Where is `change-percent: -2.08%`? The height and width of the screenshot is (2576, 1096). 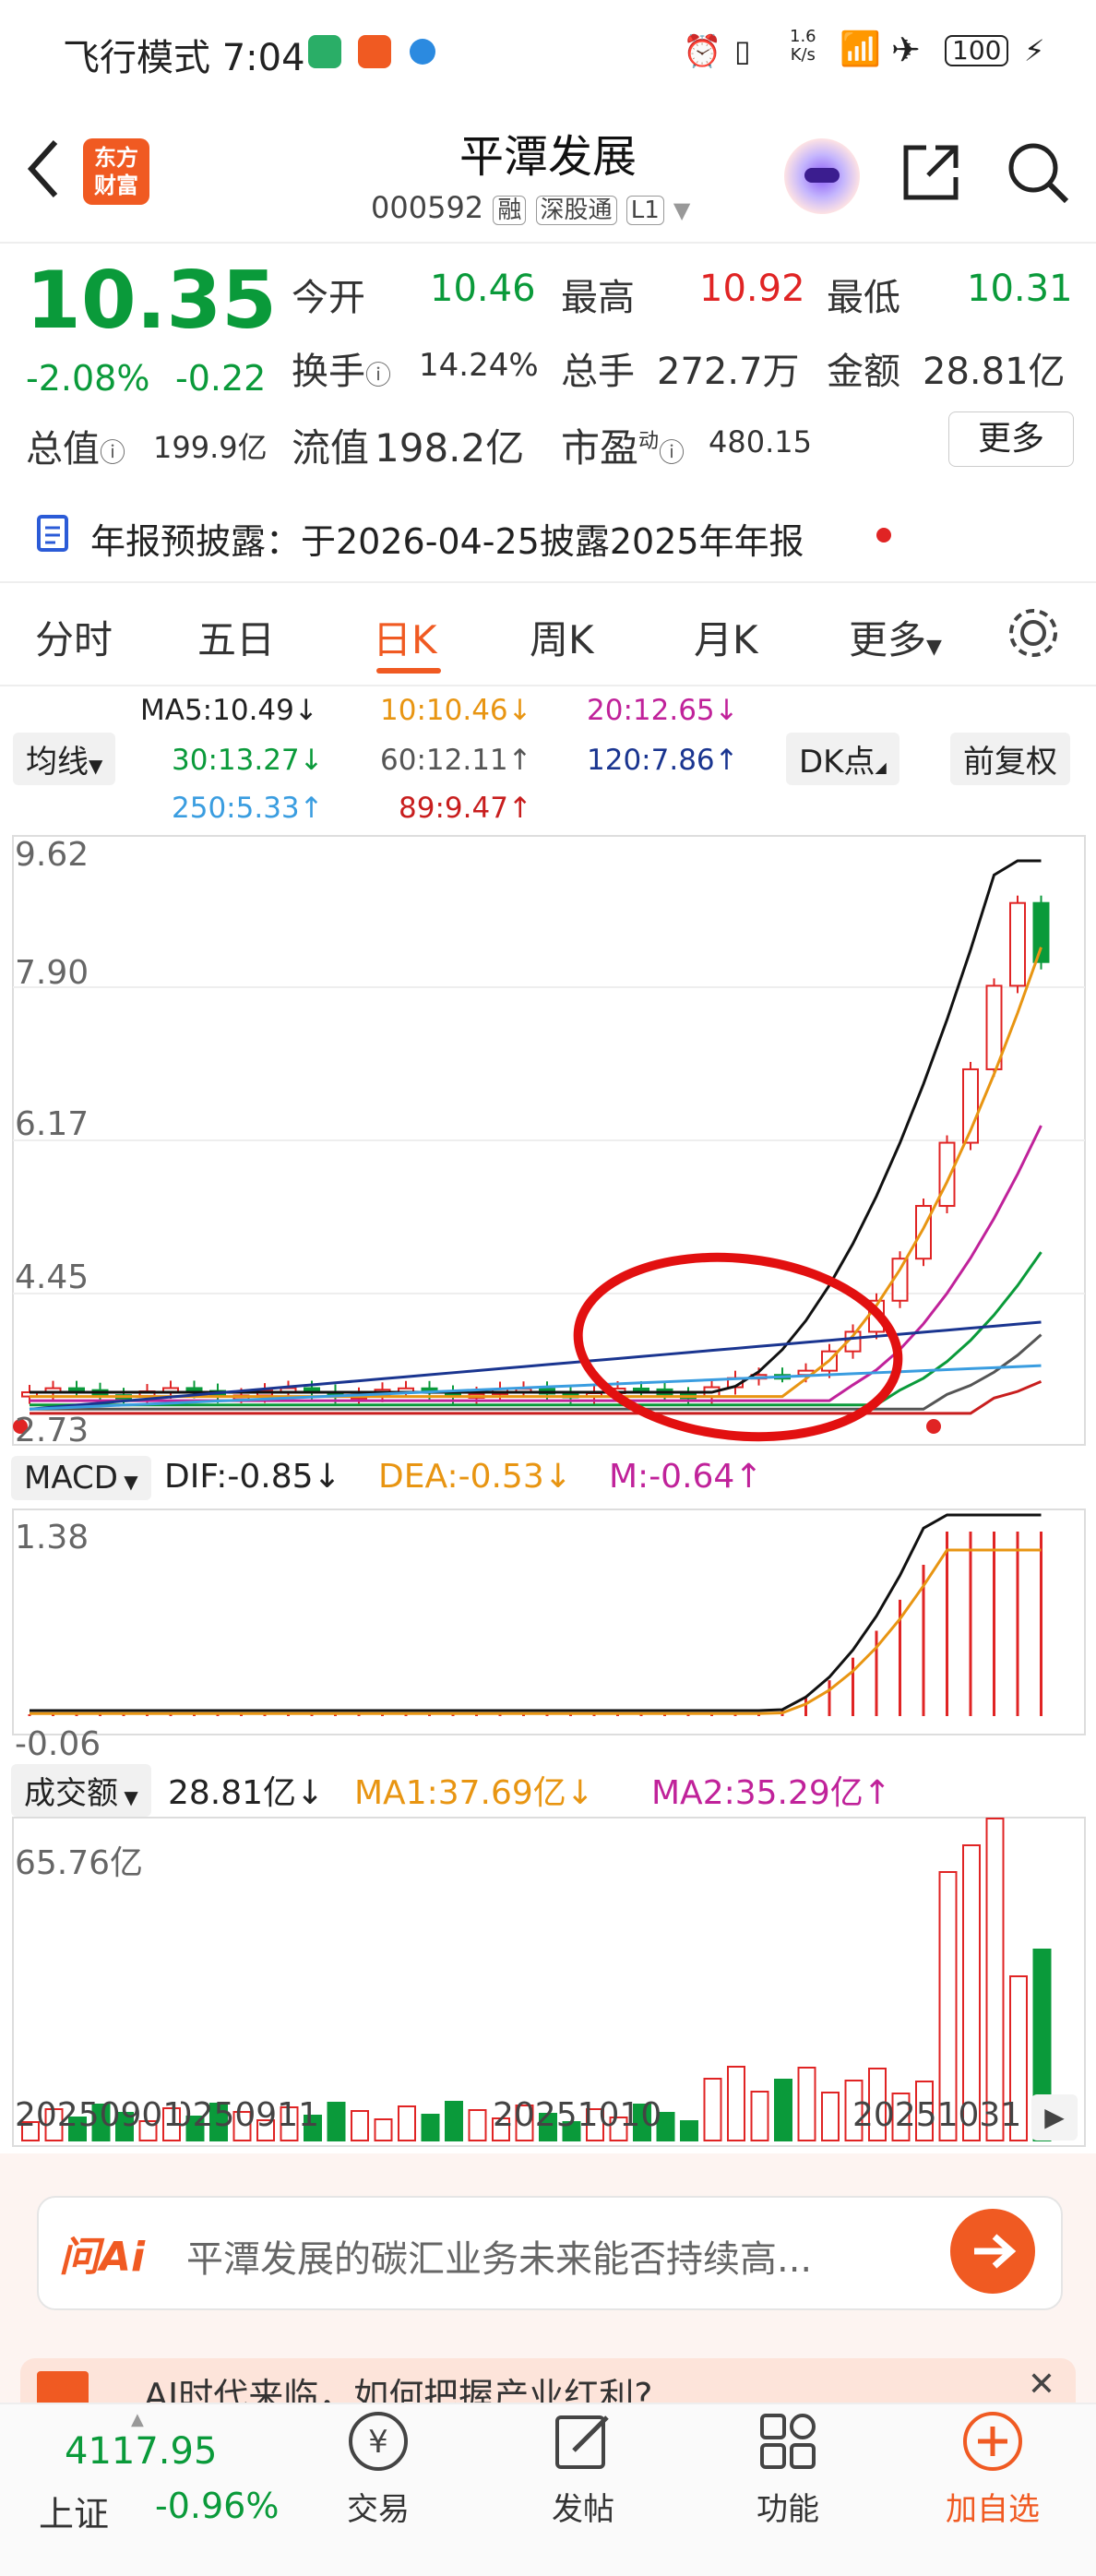
change-percent: -2.08% is located at coordinates (88, 379).